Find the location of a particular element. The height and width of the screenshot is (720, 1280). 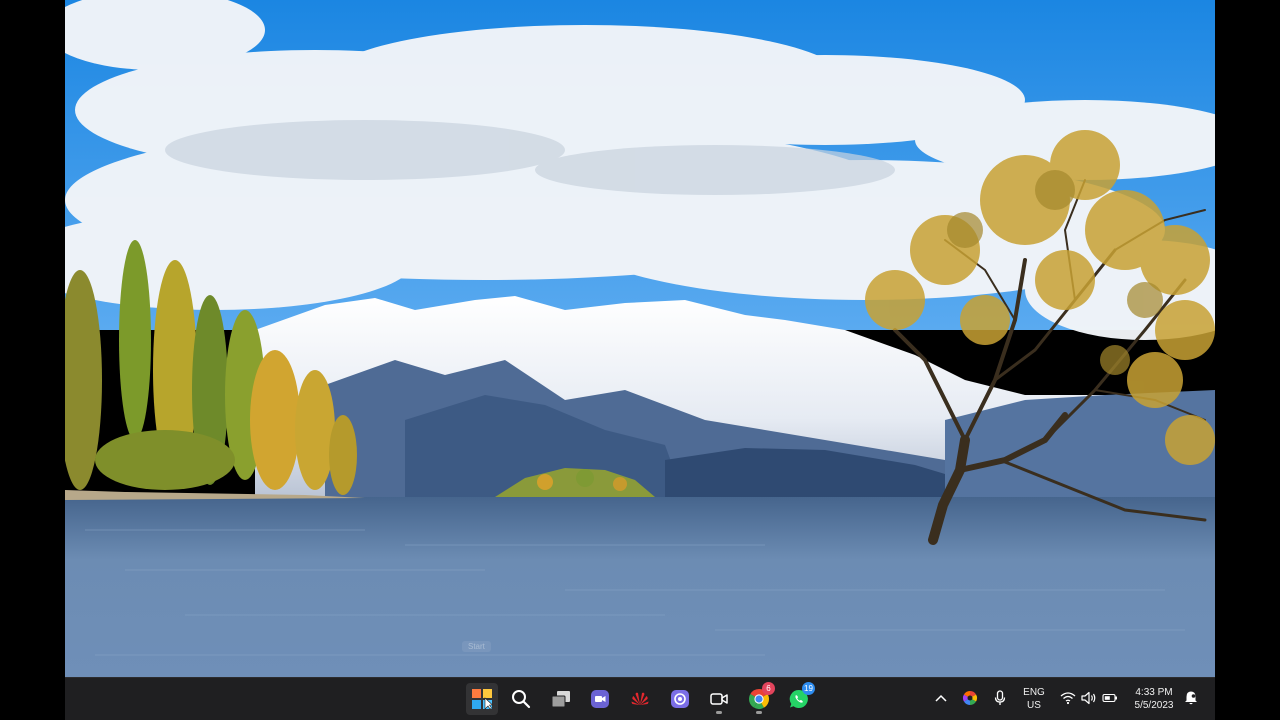

notification-bell-icon is located at coordinates (1191, 698).